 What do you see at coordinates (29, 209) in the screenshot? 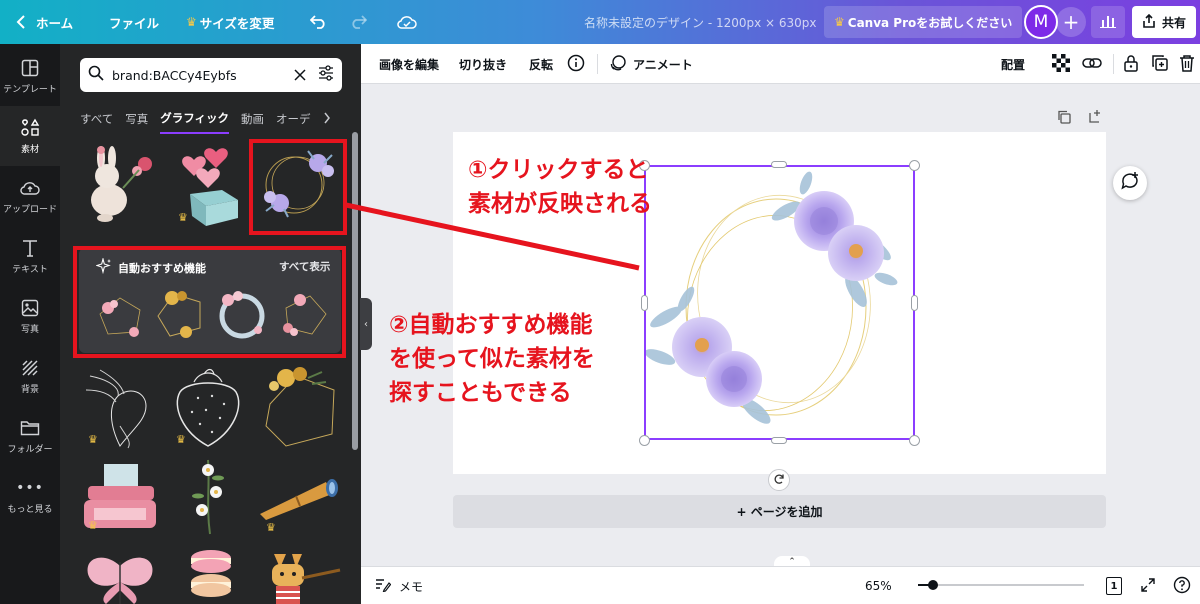
I see `nav-label: アップロード` at bounding box center [29, 209].